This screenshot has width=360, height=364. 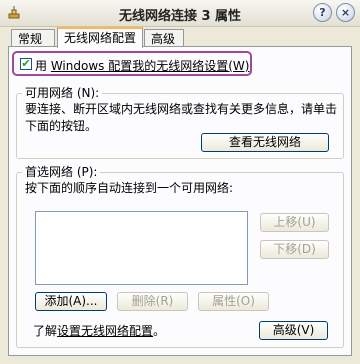 I want to click on move-up-button: 上移(U), so click(x=294, y=222).